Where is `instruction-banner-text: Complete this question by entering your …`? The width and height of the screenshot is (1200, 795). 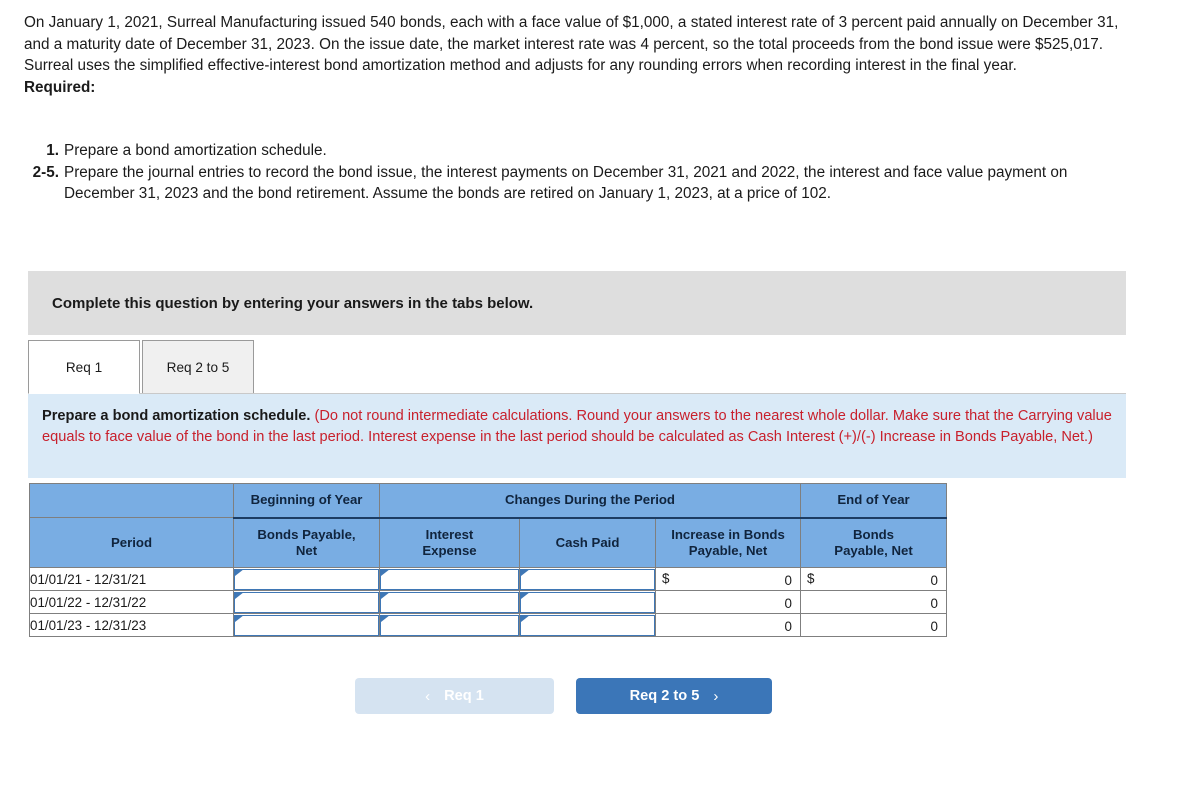
instruction-banner-text: Complete this question by entering your … is located at coordinates (293, 303).